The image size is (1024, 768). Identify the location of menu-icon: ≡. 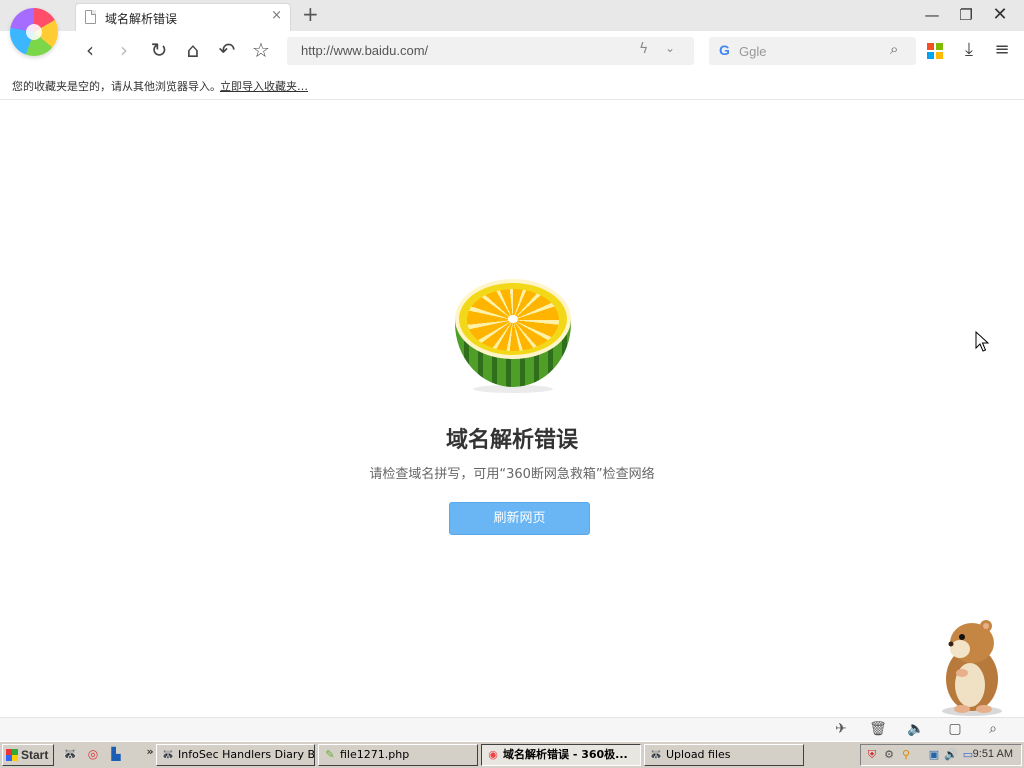
(1002, 50).